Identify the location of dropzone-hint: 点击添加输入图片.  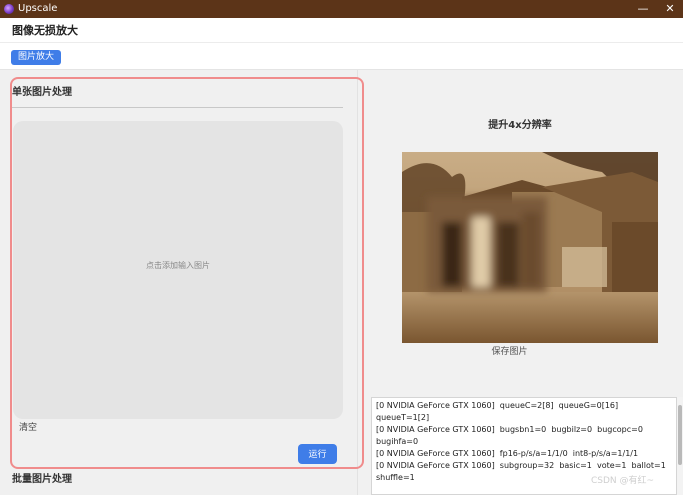
(178, 265).